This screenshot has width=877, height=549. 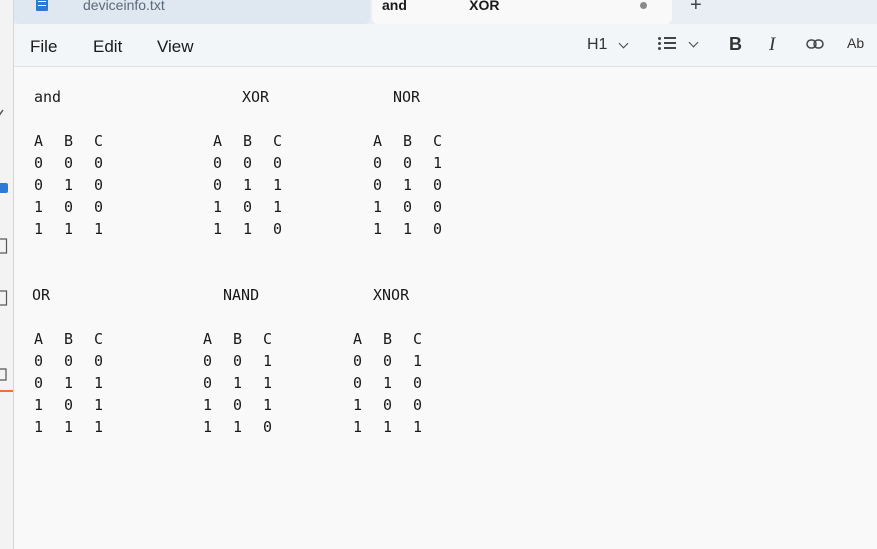 I want to click on table-title-and: and, so click(x=48, y=97).